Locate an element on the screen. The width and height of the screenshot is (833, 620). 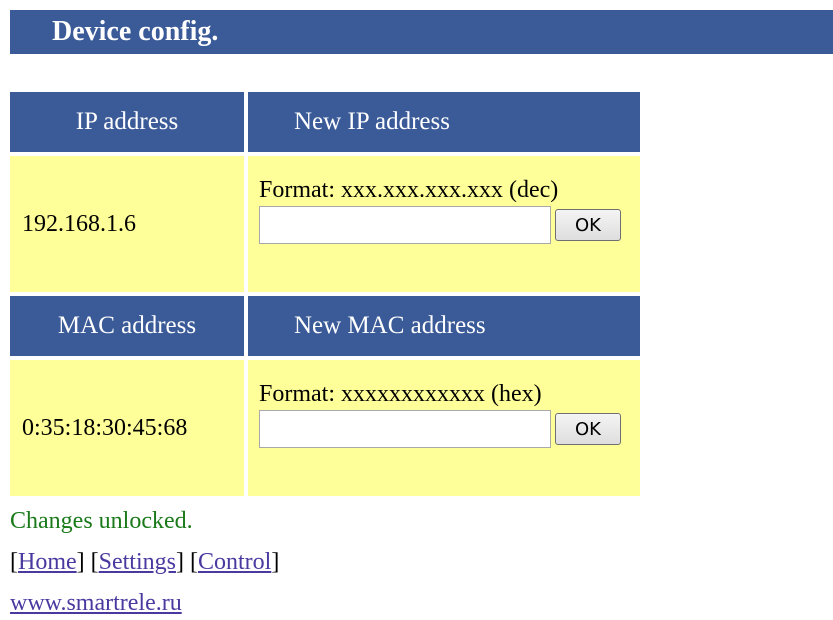
new-ip-input is located at coordinates (405, 225).